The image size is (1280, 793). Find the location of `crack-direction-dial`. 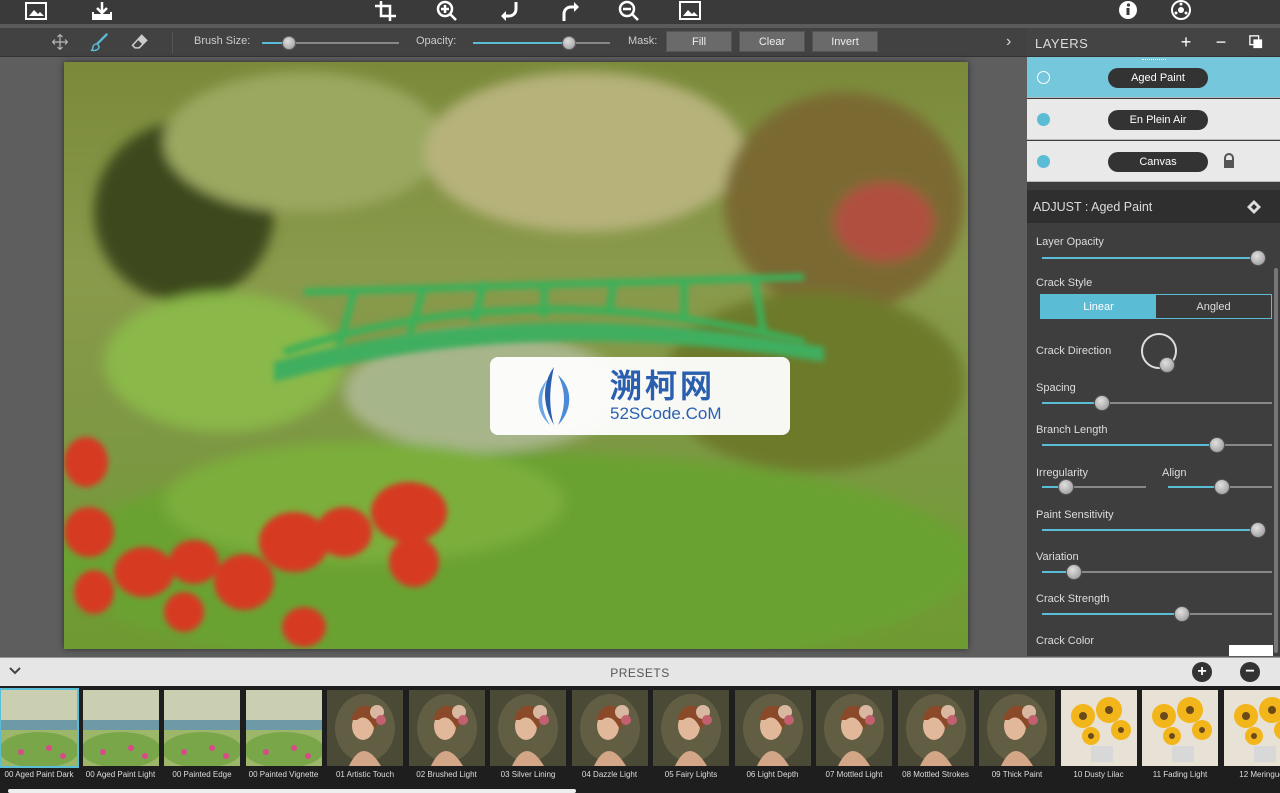

crack-direction-dial is located at coordinates (1159, 353).